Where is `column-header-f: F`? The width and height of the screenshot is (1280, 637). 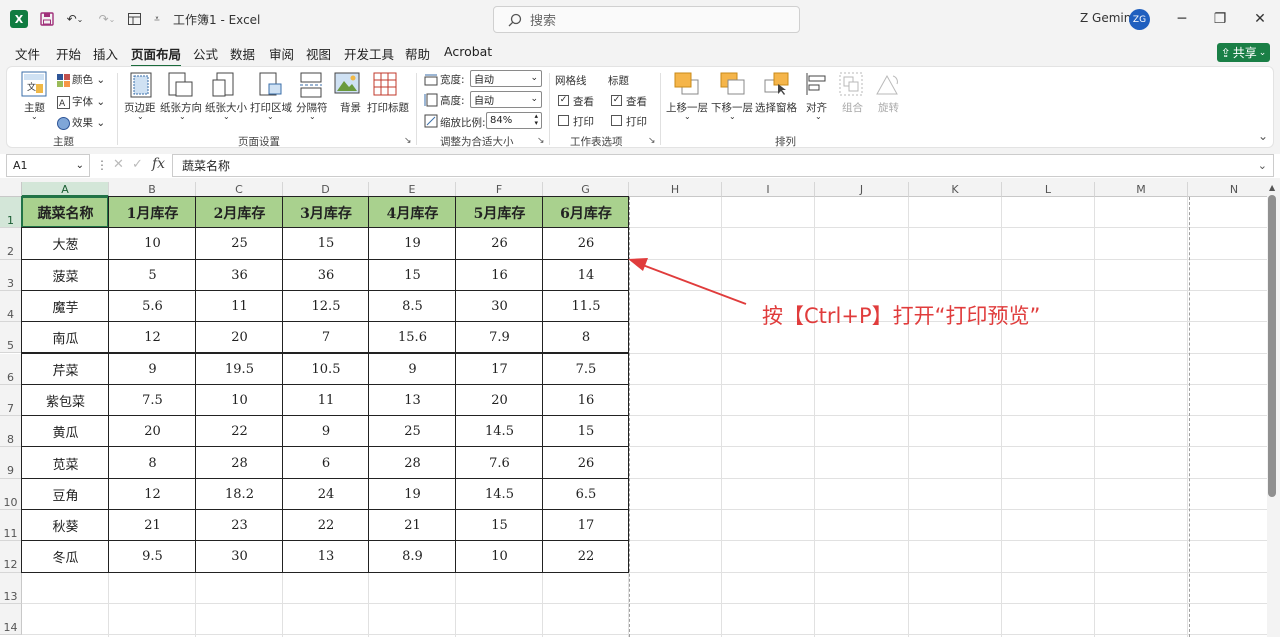
column-header-f: F is located at coordinates (499, 189).